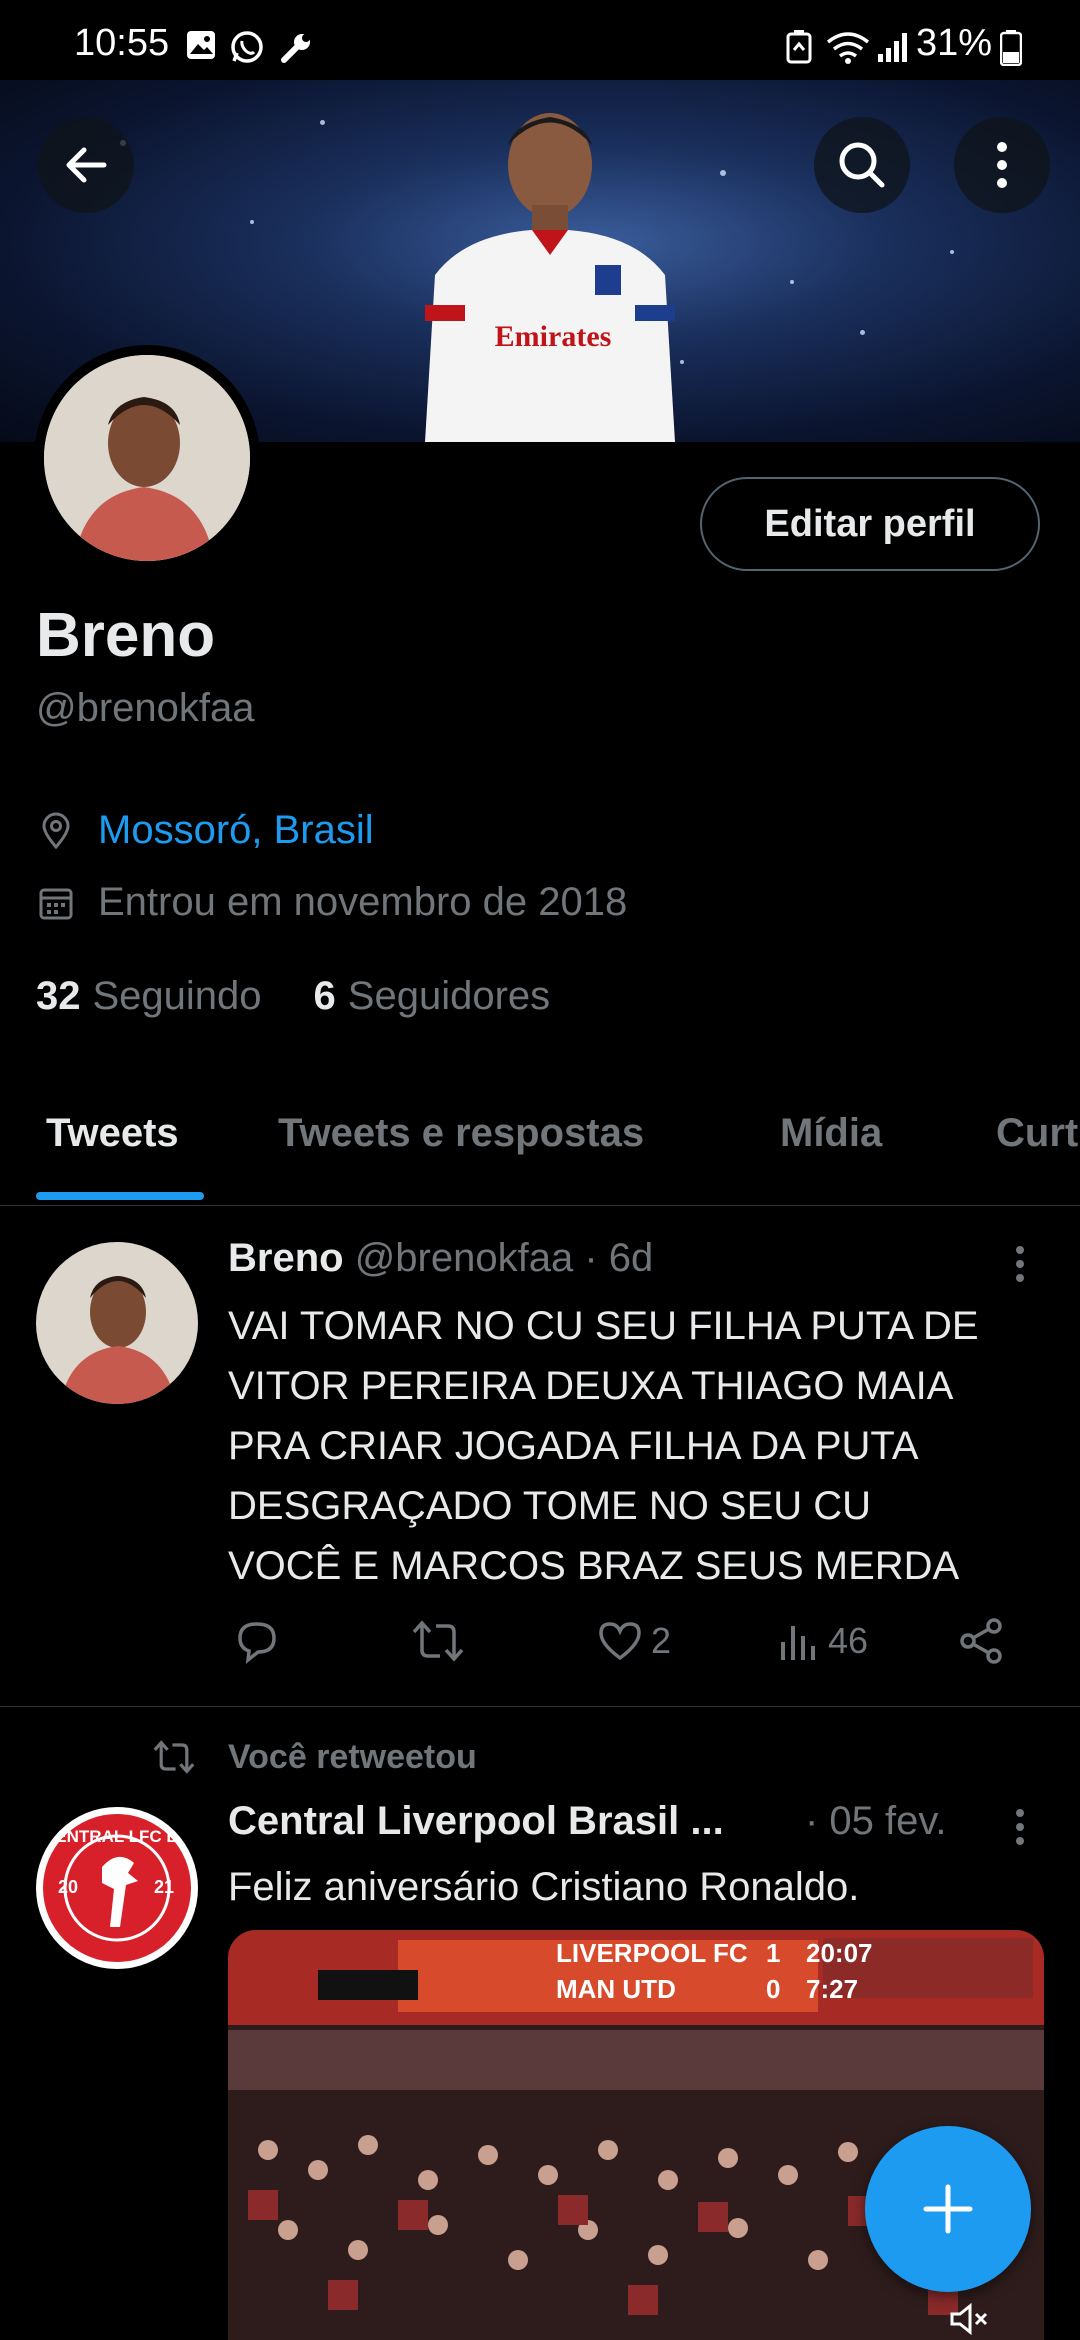 This screenshot has height=2340, width=1080. I want to click on retweet-context: Você retweetou, so click(313, 1757).